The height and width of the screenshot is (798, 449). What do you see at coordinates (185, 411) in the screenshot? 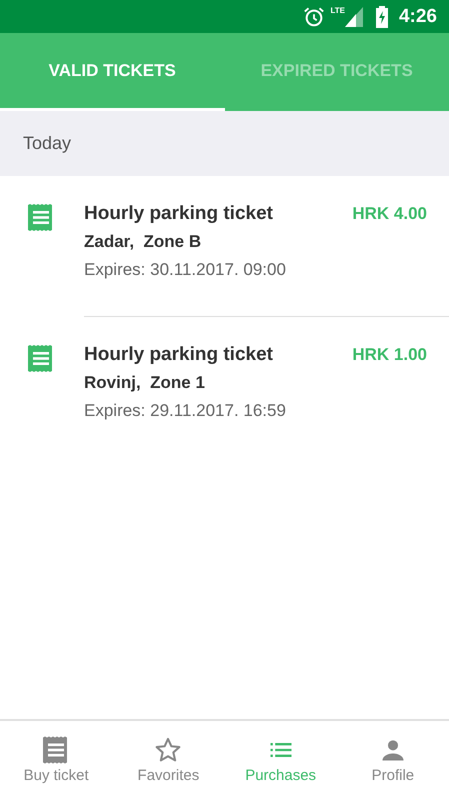
I see `ticket-expiry: Expires: 29.11.2017. 16:59` at bounding box center [185, 411].